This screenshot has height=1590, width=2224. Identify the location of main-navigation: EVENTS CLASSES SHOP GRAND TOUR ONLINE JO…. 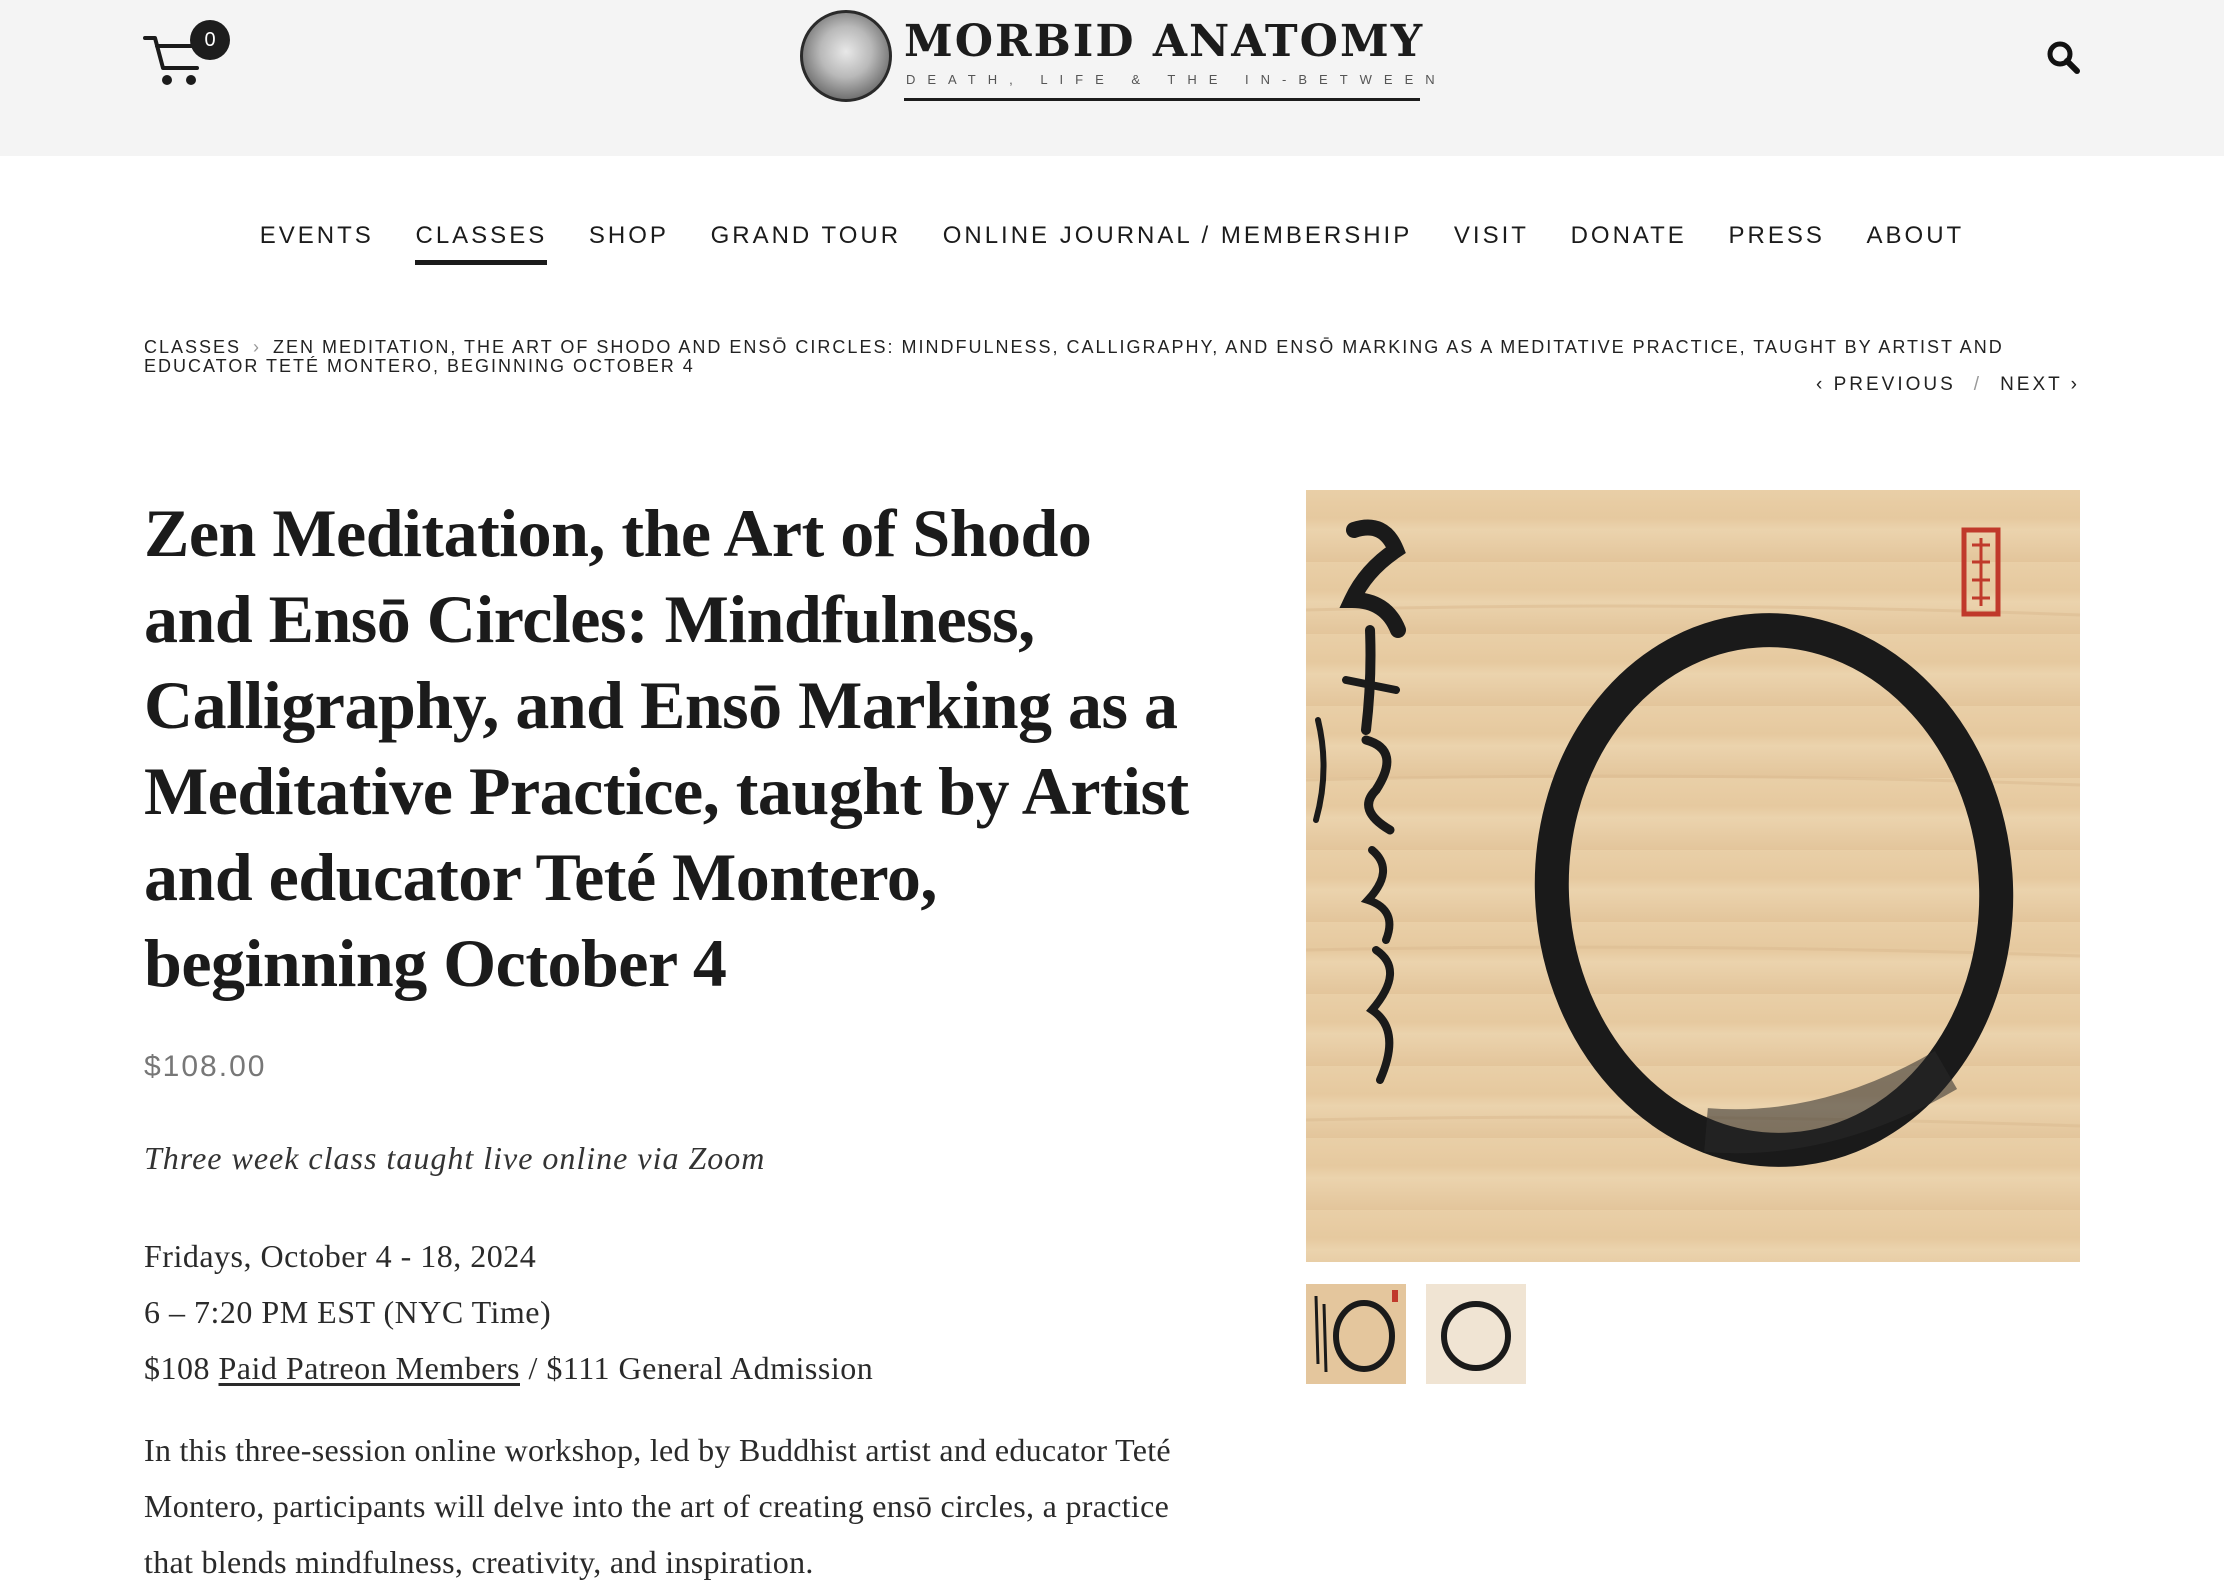
(1112, 243).